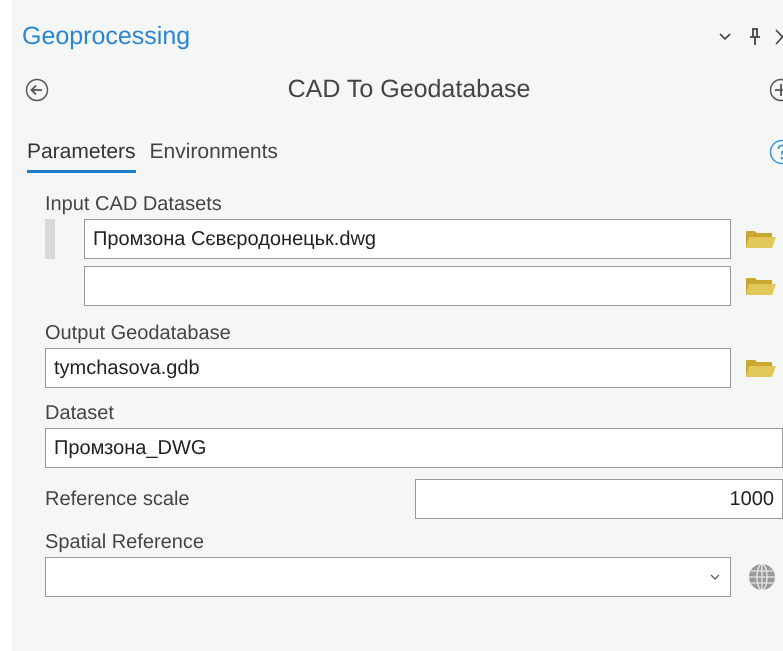 The width and height of the screenshot is (783, 651). Describe the element at coordinates (80, 413) in the screenshot. I see `field-label: Dataset` at that location.